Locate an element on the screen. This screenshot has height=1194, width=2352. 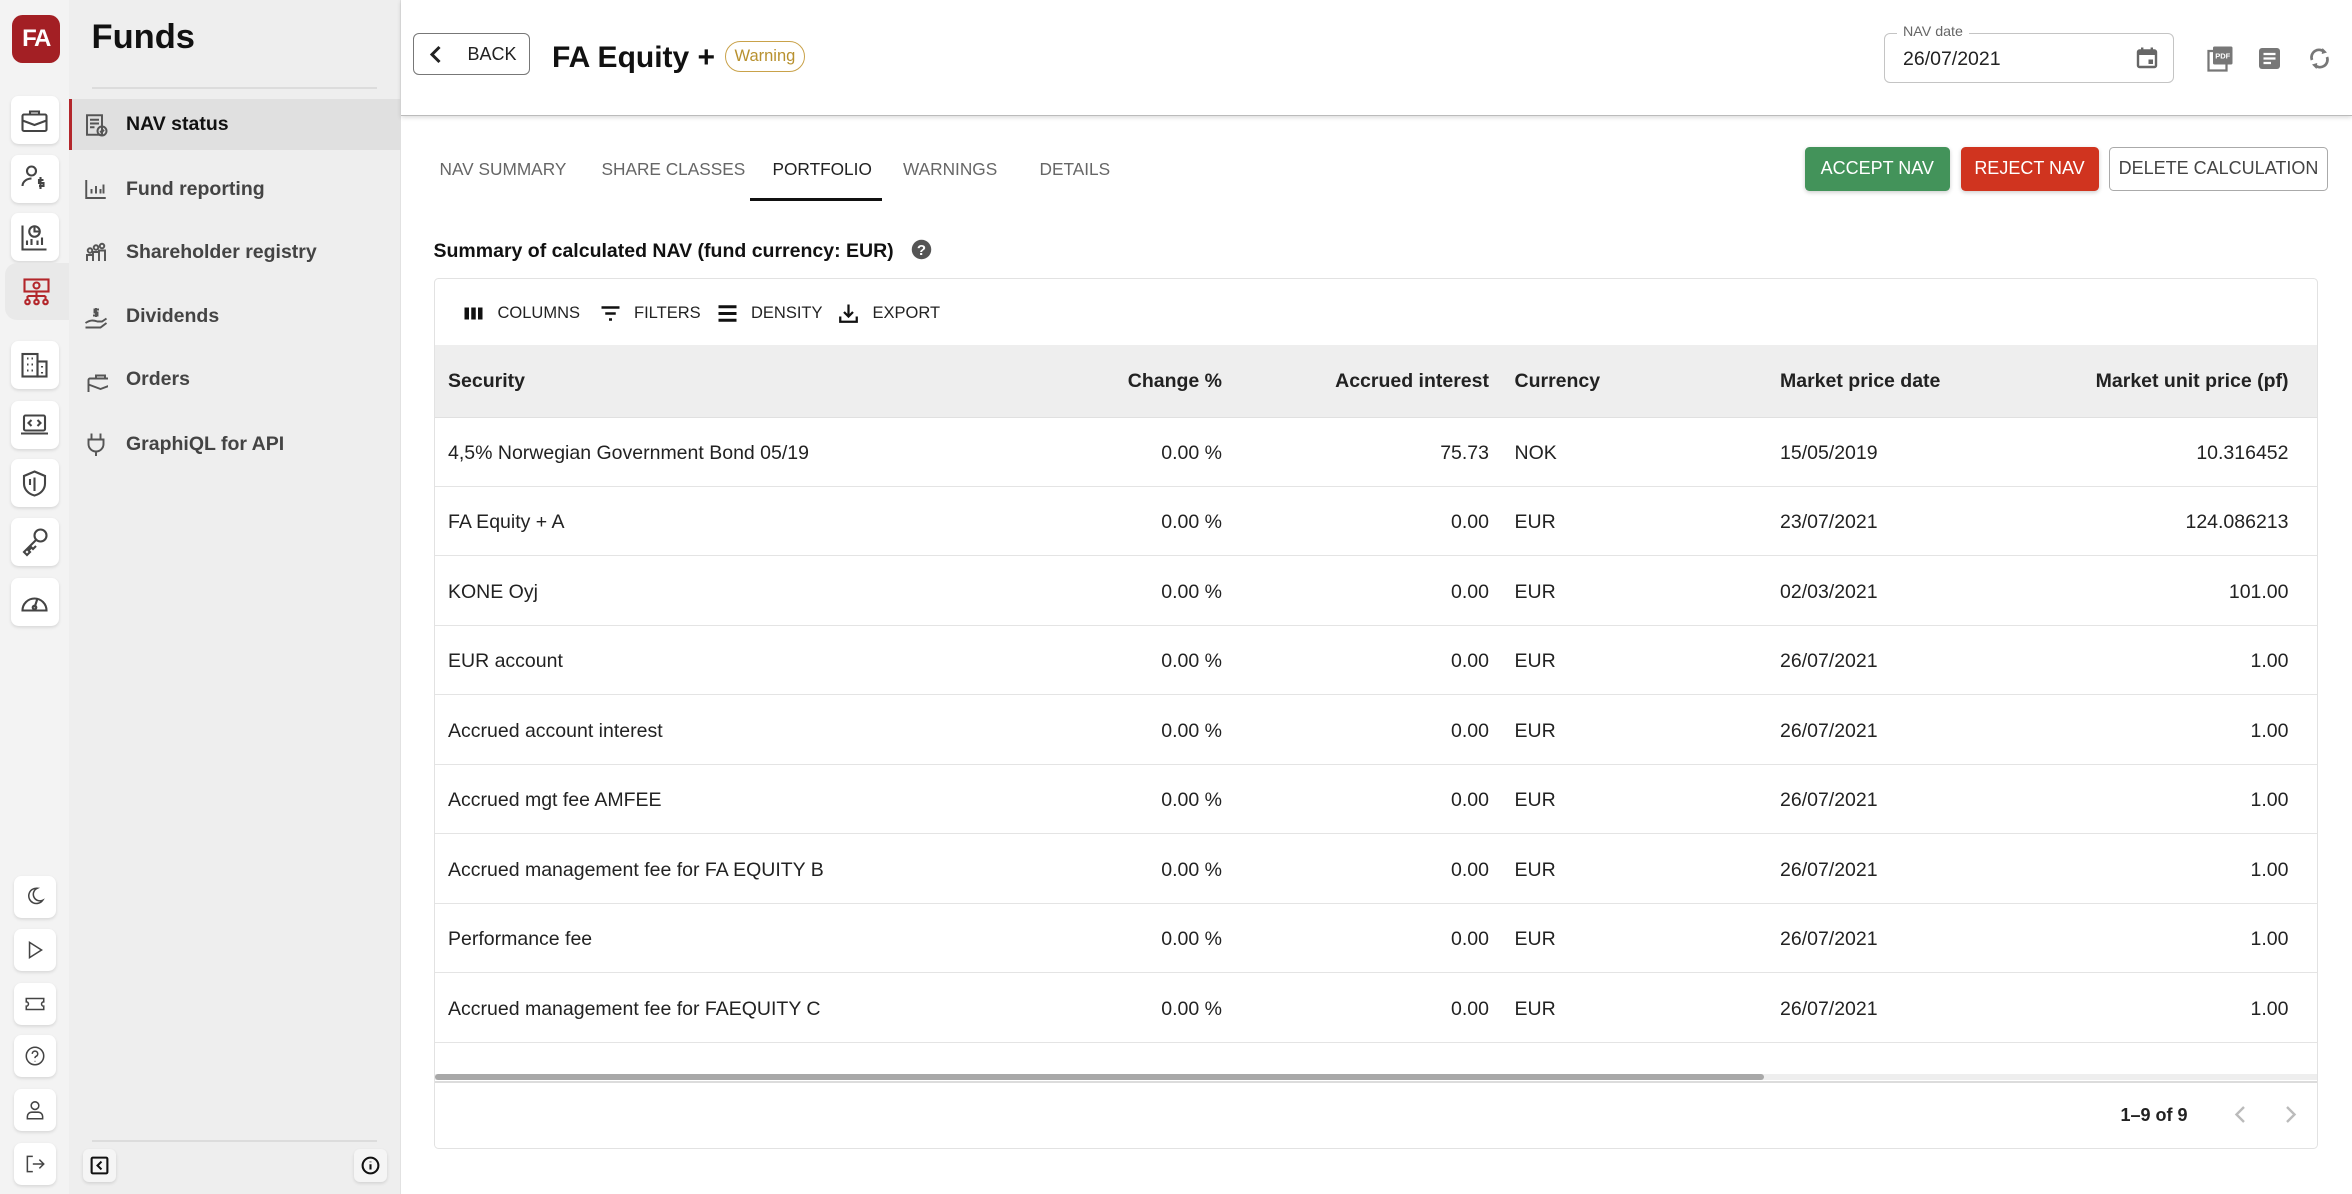
rail-button-speedometer is located at coordinates (34, 601).